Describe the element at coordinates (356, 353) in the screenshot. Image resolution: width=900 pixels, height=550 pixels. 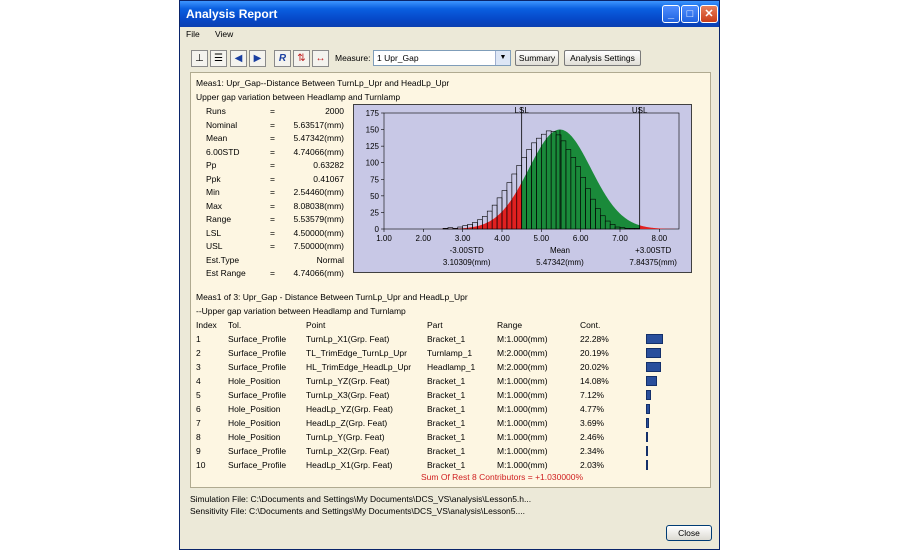
I see `cell-point: TL_TrimEdge_TurnLp_Upr` at that location.